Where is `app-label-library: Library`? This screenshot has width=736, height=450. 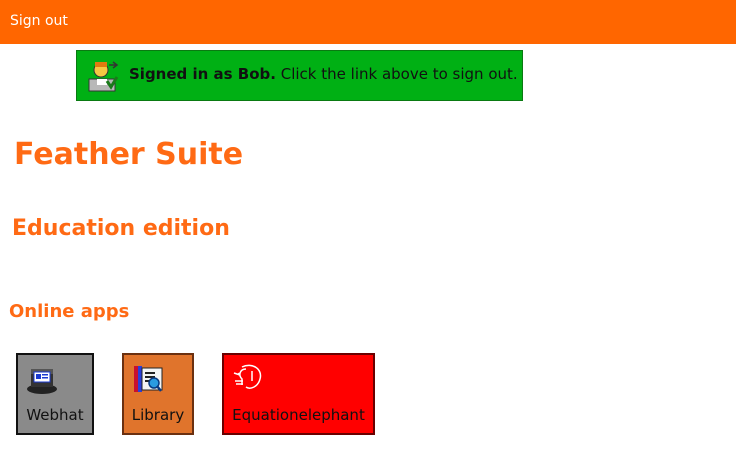
app-label-library: Library is located at coordinates (158, 415).